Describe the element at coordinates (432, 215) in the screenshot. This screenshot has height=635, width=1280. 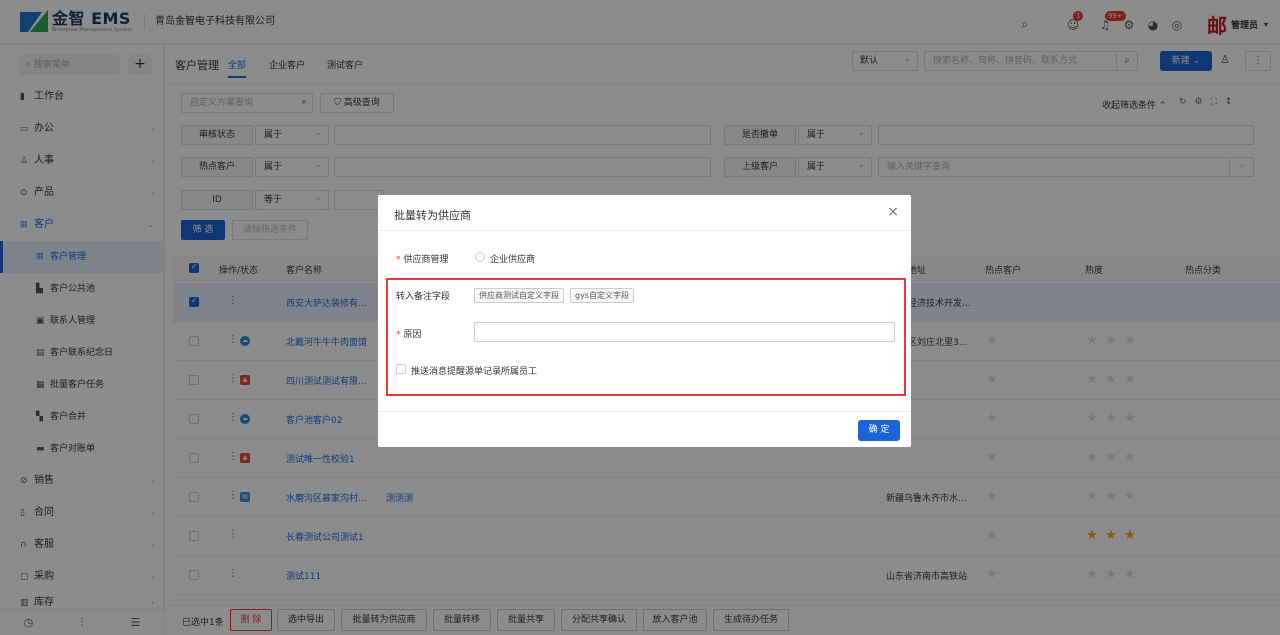
I see `dialog-title: 批量转为供应商` at that location.